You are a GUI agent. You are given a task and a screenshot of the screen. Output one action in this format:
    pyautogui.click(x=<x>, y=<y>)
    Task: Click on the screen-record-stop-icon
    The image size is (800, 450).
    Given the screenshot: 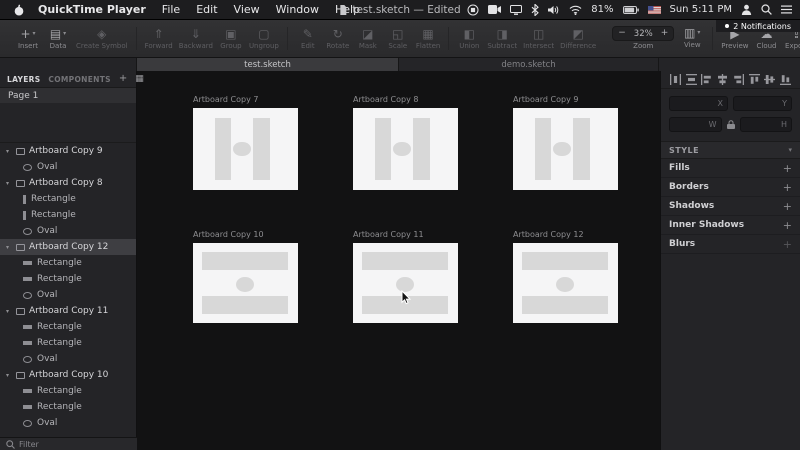 What is the action you would take?
    pyautogui.click(x=473, y=10)
    